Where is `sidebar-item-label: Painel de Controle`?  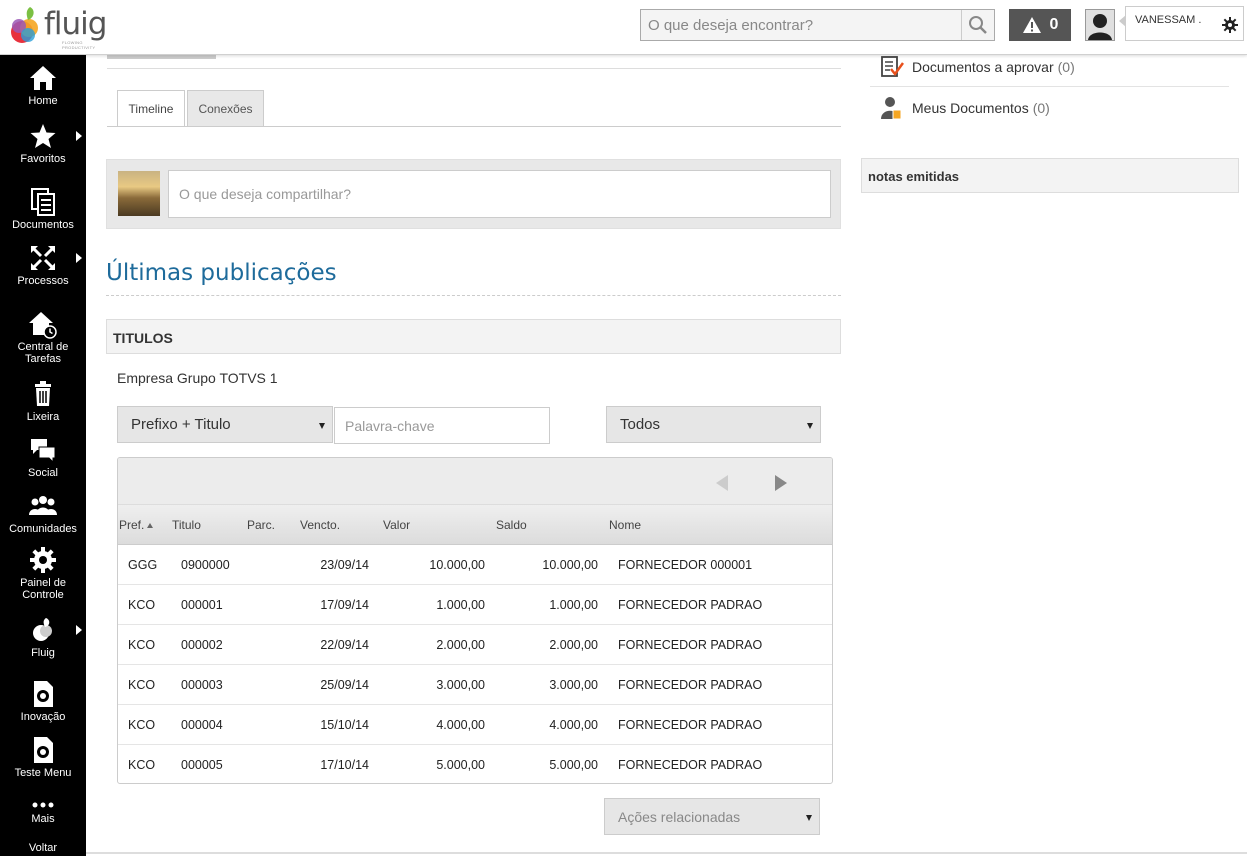
sidebar-item-label: Painel de Controle is located at coordinates (43, 589).